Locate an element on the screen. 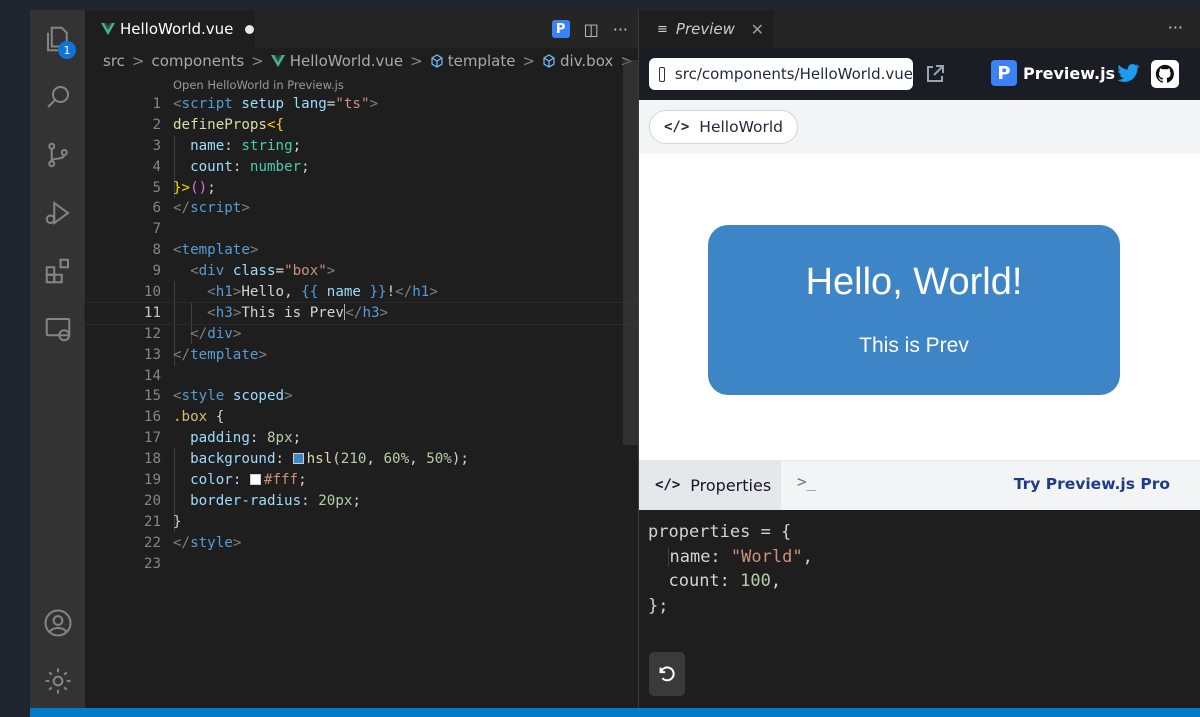  previewjs-logo-icon: P is located at coordinates (1004, 73).